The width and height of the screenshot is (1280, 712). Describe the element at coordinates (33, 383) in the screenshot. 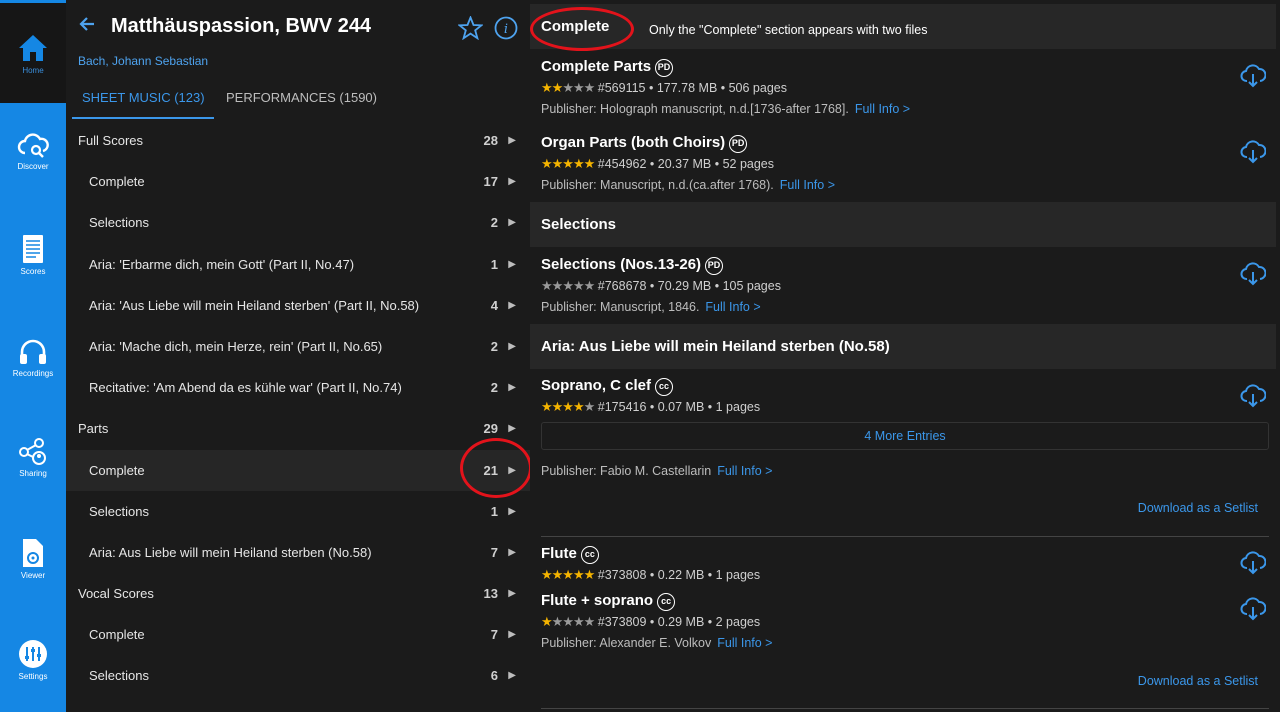

I see `rail-item-recordings: Recordings` at that location.